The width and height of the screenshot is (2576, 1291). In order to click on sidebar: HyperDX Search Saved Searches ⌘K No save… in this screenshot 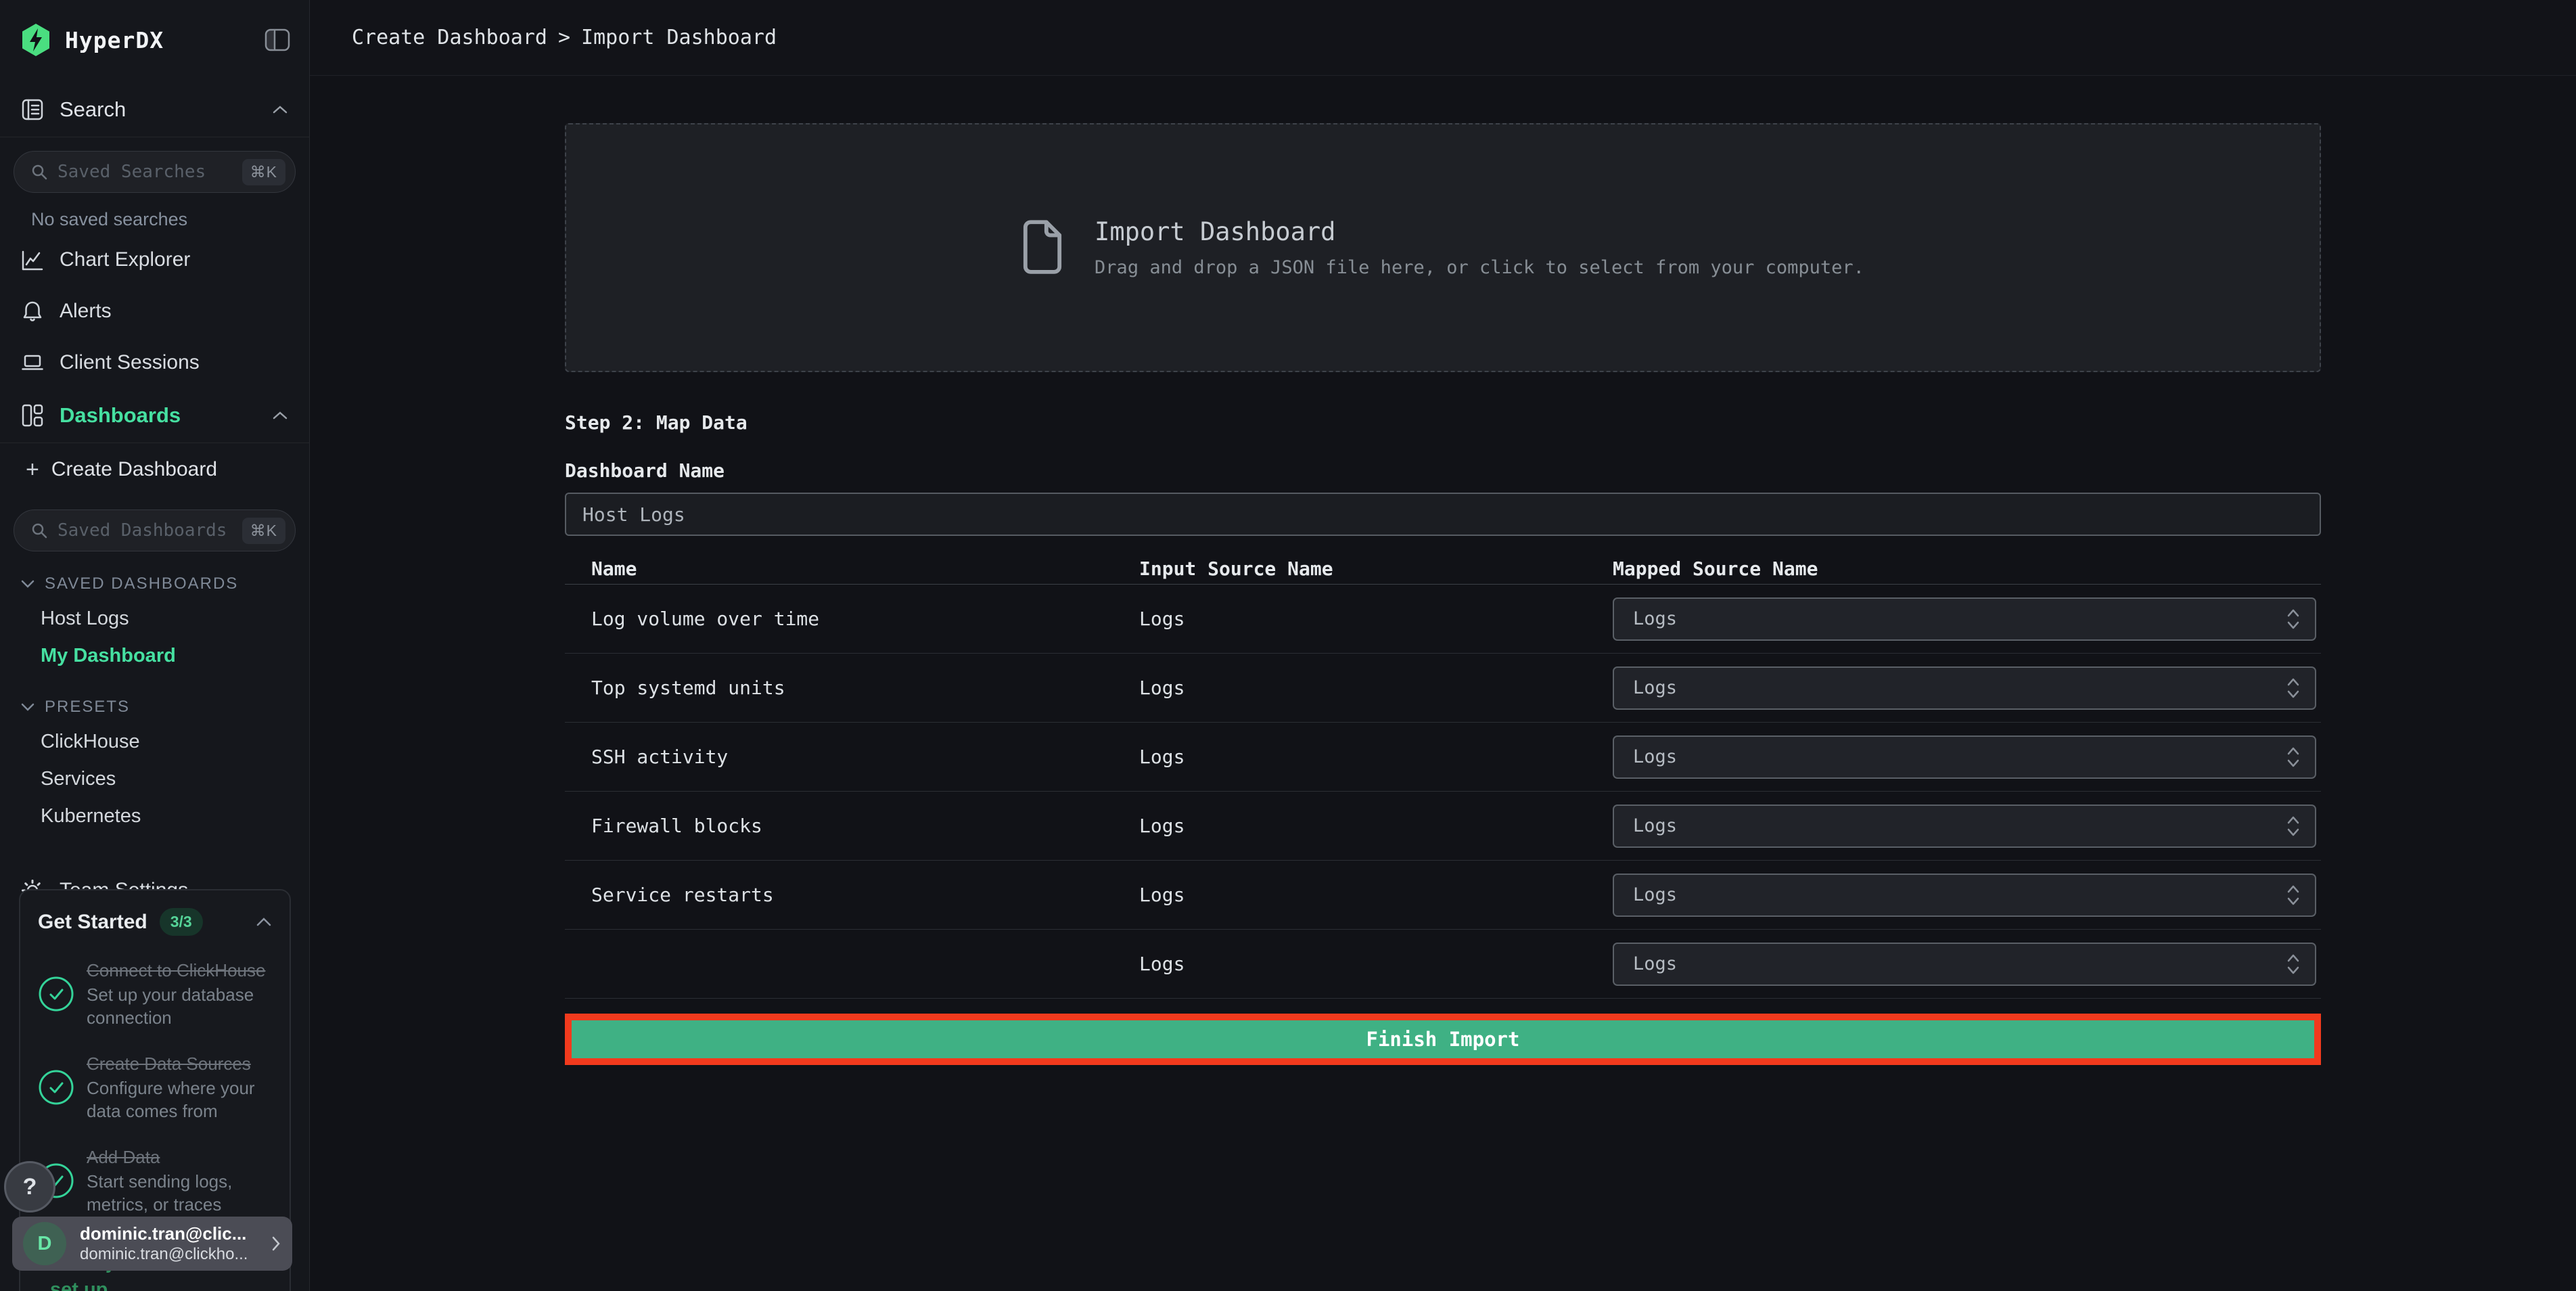, I will do `click(155, 645)`.